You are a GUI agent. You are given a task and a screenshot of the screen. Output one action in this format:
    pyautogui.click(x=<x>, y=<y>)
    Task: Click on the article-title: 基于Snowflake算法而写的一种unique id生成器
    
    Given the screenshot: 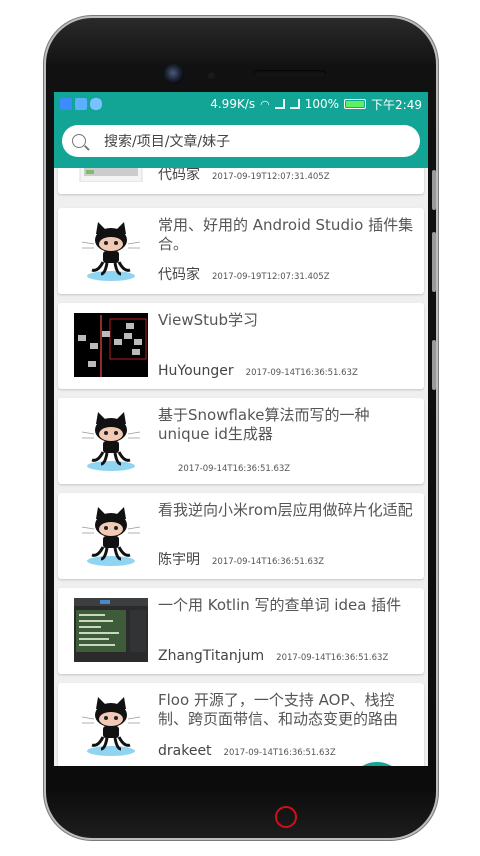 What is the action you would take?
    pyautogui.click(x=264, y=424)
    